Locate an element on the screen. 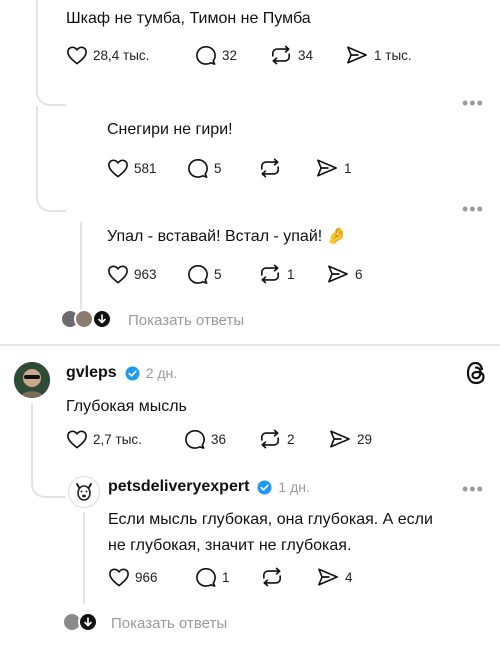 The width and height of the screenshot is (500, 645). comment-button: 32 is located at coordinates (216, 55).